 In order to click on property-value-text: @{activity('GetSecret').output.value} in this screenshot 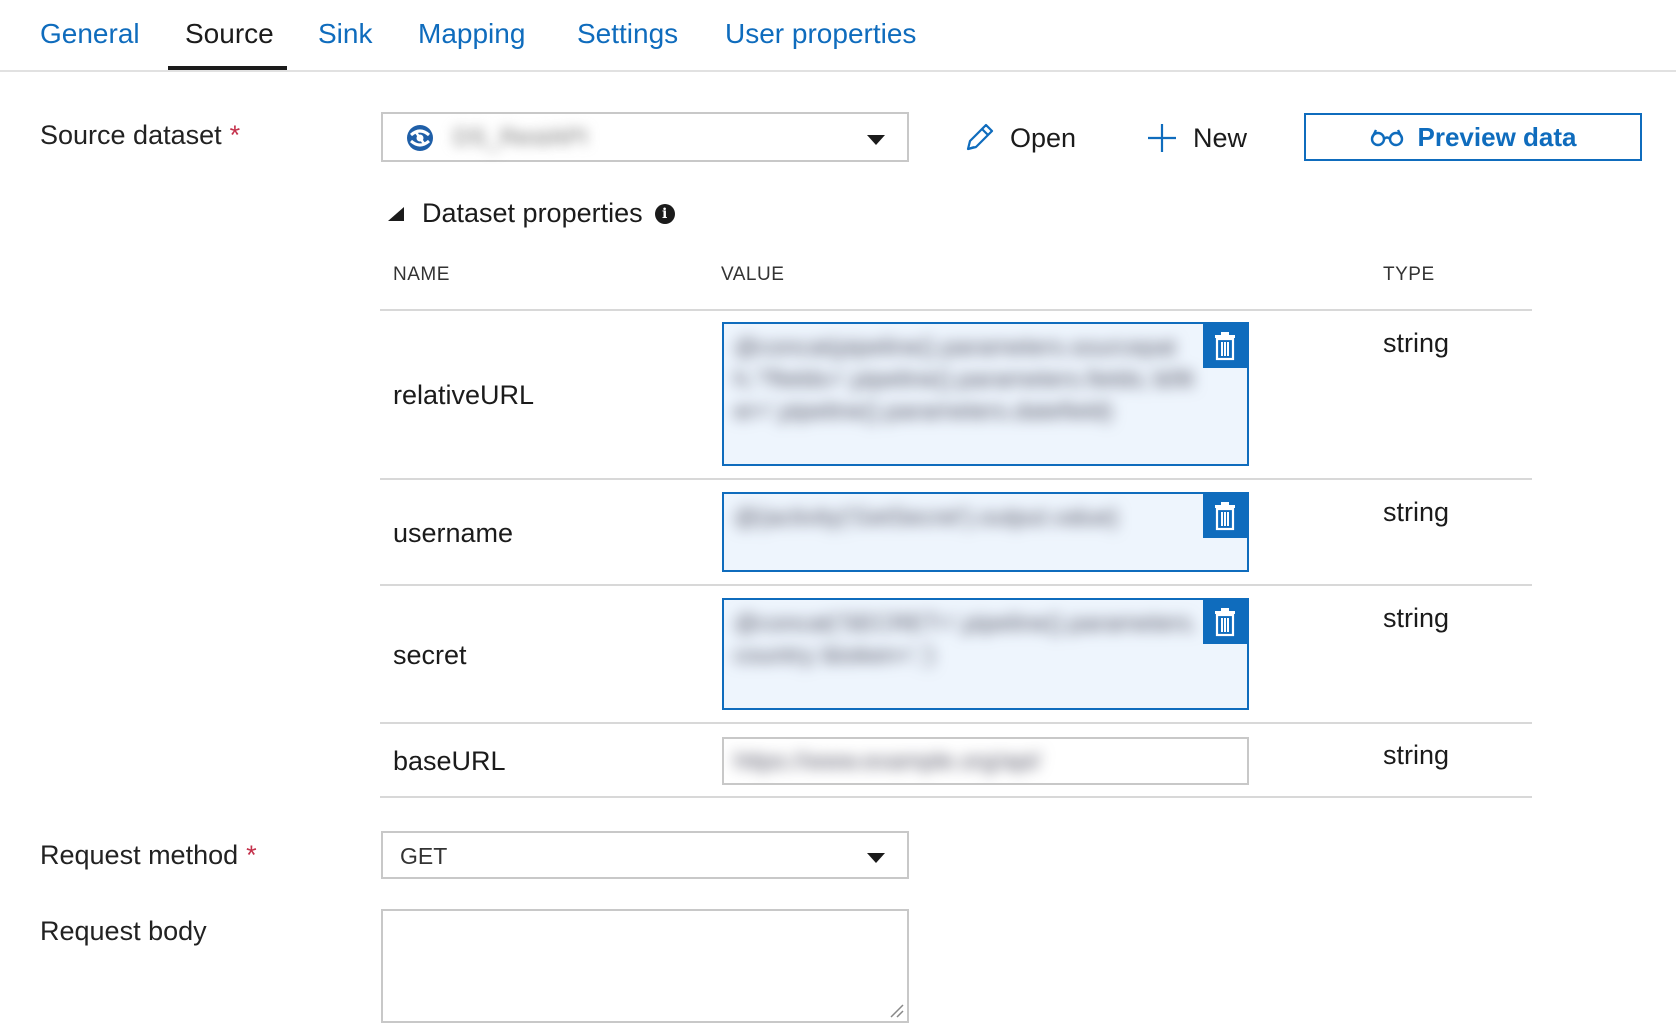, I will do `click(926, 517)`.